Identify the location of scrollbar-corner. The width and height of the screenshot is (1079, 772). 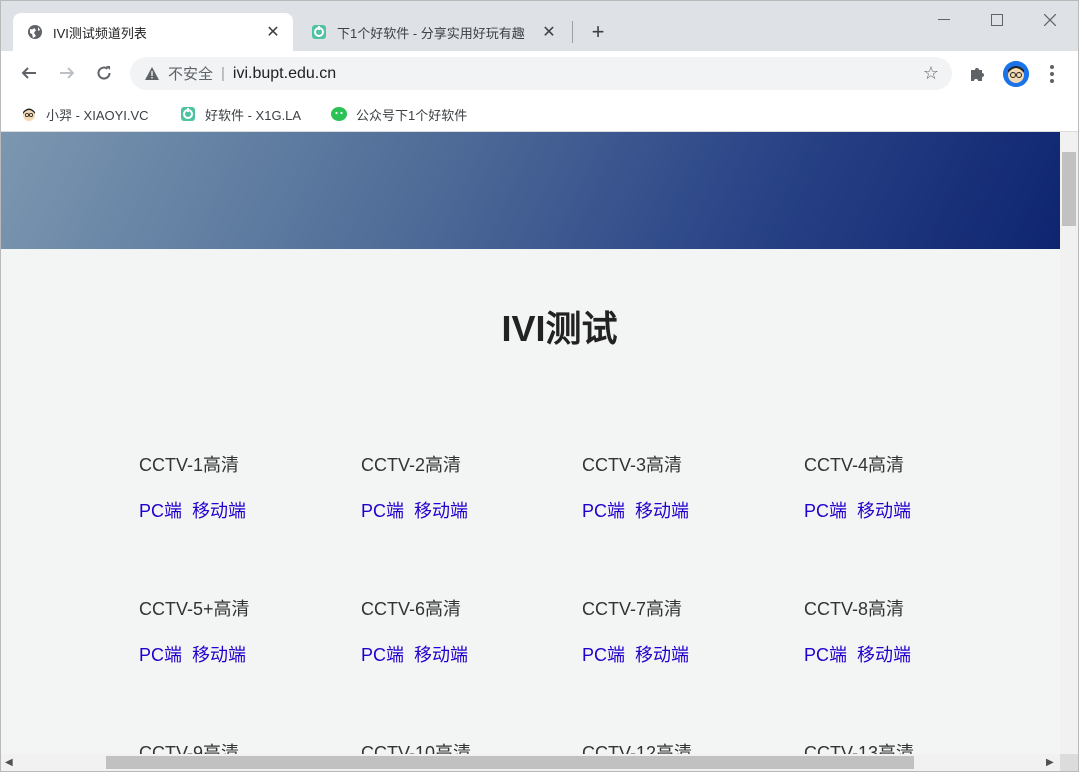
(1069, 762).